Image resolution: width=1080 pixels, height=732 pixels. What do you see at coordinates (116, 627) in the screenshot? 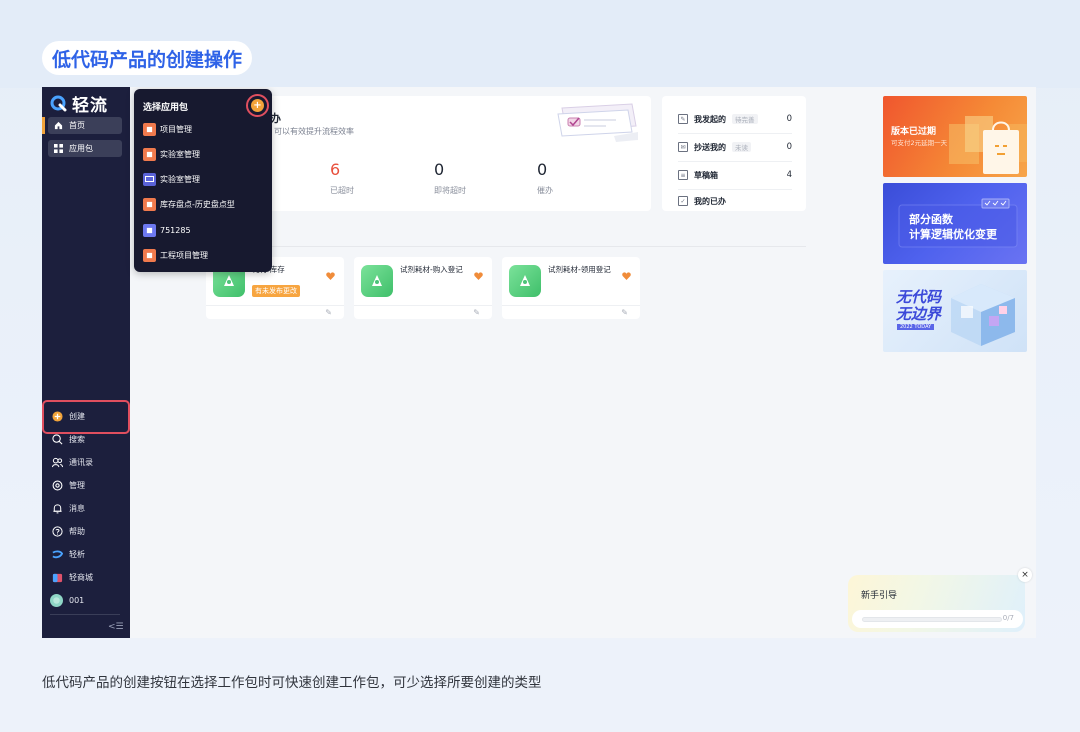
I see `collapse-sidebar-button: <☰` at bounding box center [116, 627].